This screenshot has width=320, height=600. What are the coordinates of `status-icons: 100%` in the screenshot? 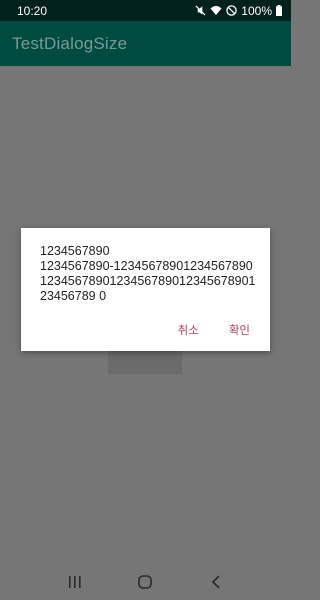 It's located at (238, 11).